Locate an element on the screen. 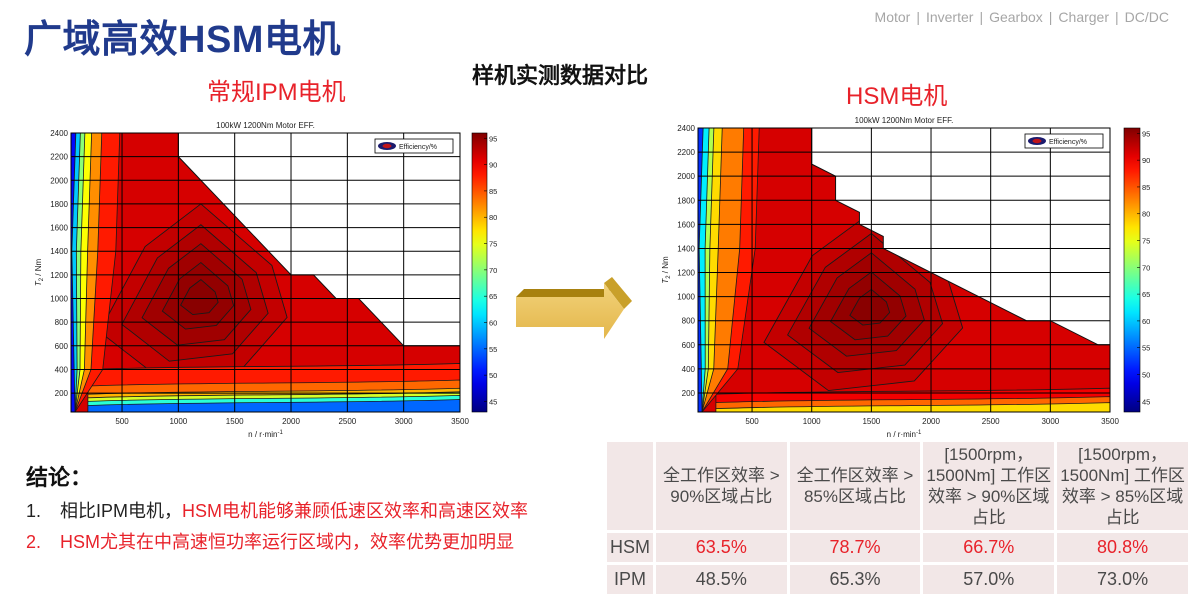  table-cell: 66.7% is located at coordinates (989, 547).